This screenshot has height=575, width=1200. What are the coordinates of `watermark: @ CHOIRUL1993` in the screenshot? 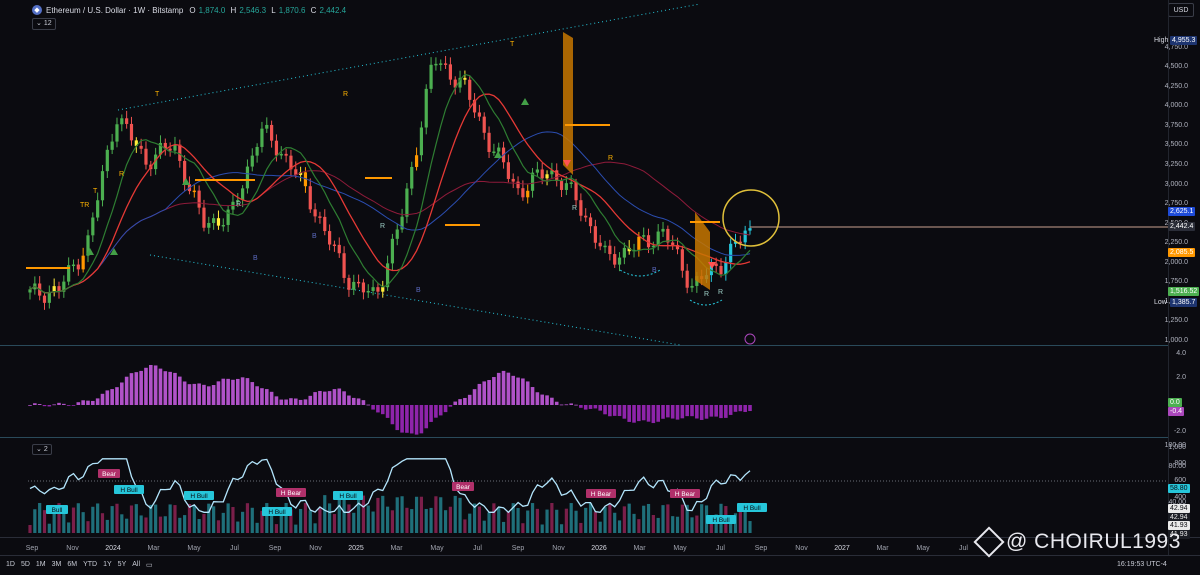 It's located at (1077, 542).